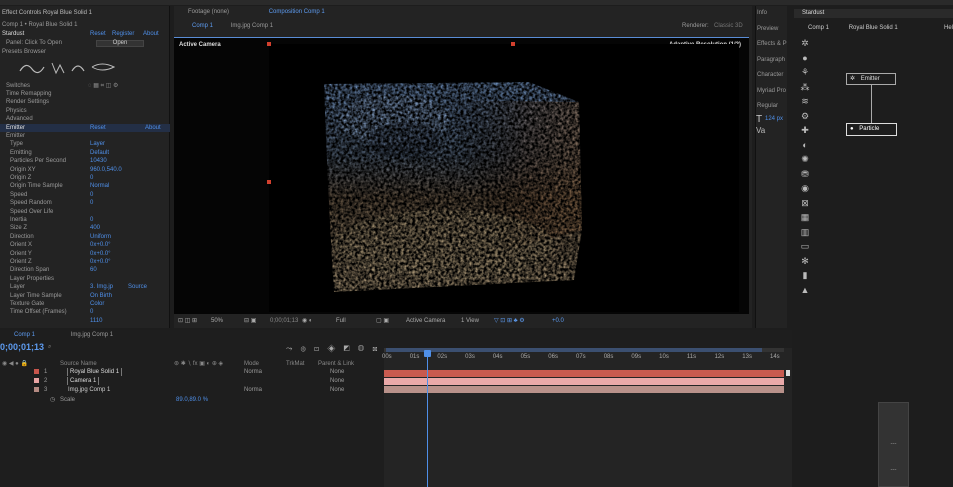  Describe the element at coordinates (84, 34) in the screenshot. I see `stardust-effect-row: Stardust Reset Register About` at that location.